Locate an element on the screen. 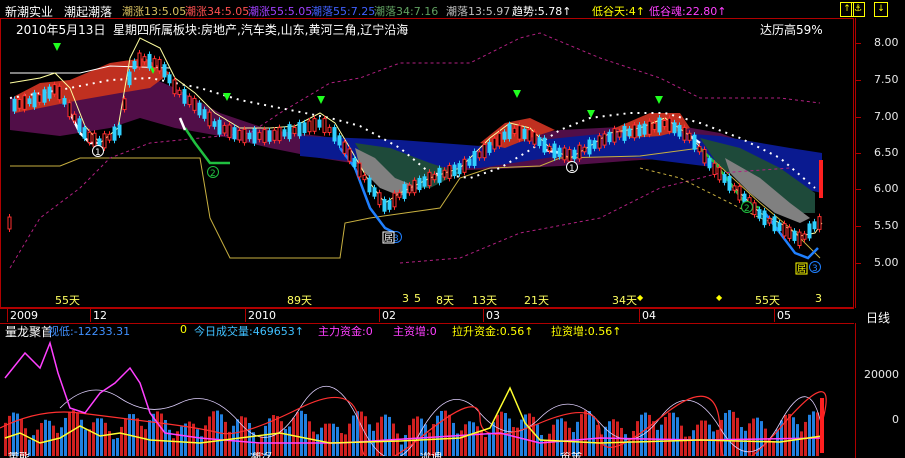 The width and height of the screenshot is (905, 458). anchor-button: ⚓ is located at coordinates (858, 9).